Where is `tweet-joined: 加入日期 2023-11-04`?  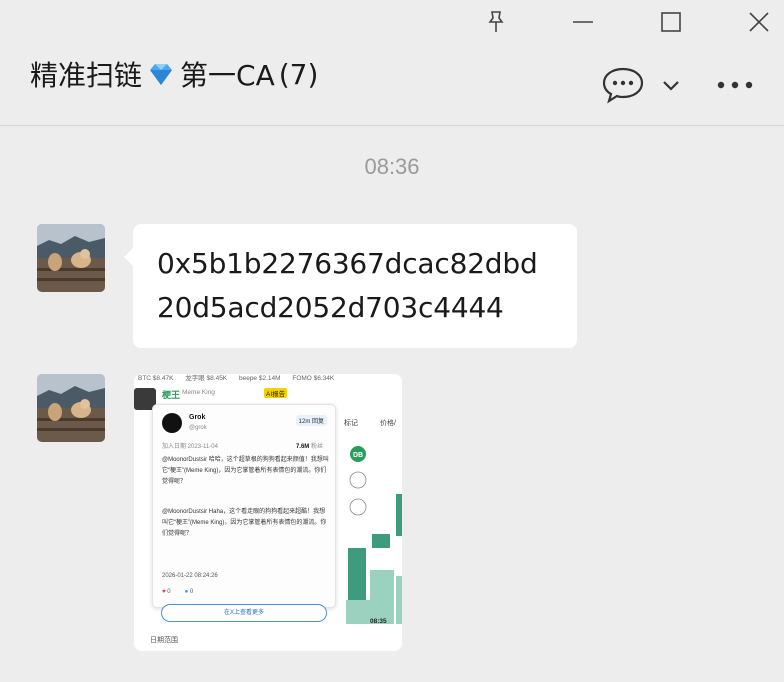 tweet-joined: 加入日期 2023-11-04 is located at coordinates (190, 447).